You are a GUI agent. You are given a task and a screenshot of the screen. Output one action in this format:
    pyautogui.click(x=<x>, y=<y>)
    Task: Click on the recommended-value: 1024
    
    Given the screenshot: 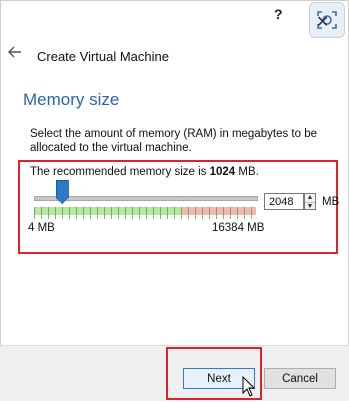 What is the action you would take?
    pyautogui.click(x=222, y=172)
    